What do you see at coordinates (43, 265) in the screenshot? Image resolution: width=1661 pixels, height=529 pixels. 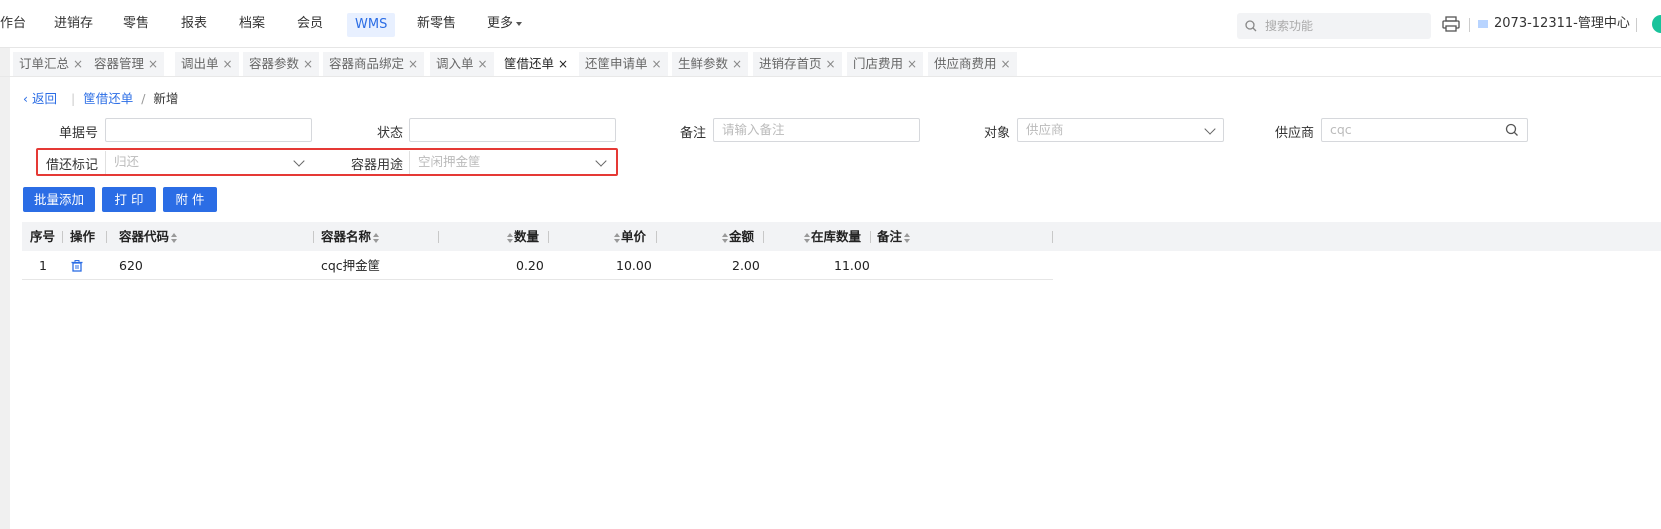 I see `cell-seq: 1` at bounding box center [43, 265].